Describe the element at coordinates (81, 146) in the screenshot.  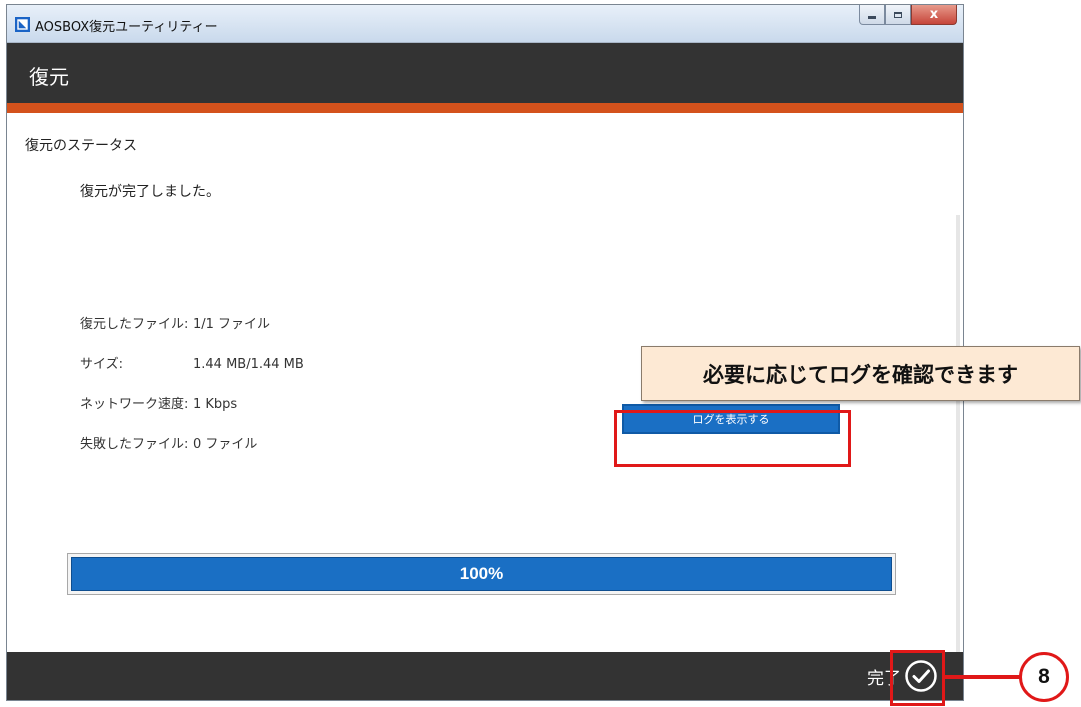
I see `section-title: 復元のステータス` at that location.